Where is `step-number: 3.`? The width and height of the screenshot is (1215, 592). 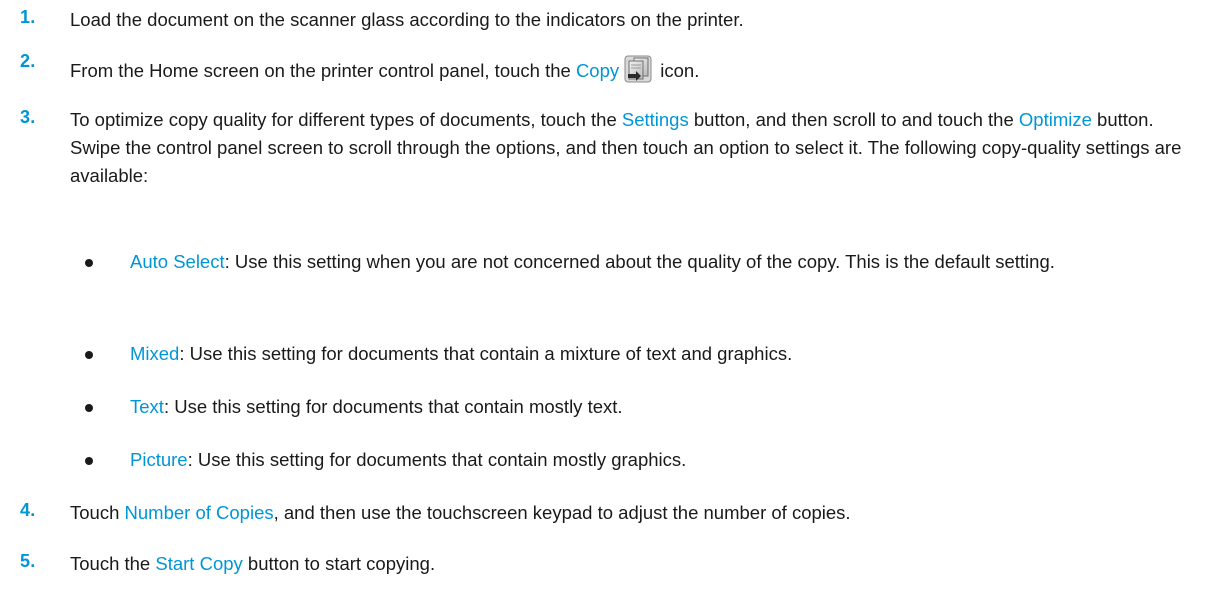
step-number: 3. is located at coordinates (28, 117).